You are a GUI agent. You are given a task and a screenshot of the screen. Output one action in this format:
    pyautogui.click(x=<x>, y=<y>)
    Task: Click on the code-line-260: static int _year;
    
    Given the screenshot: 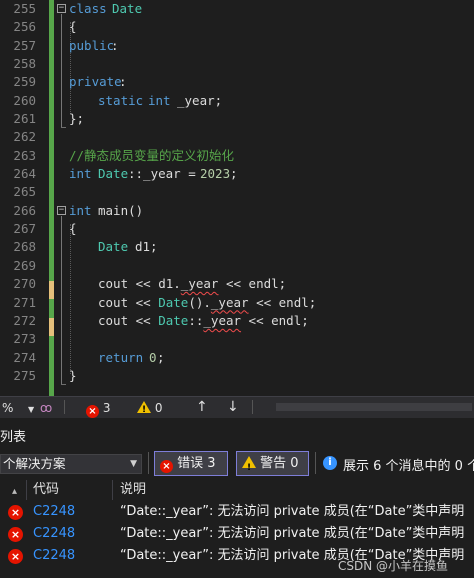 What is the action you would take?
    pyautogui.click(x=265, y=101)
    